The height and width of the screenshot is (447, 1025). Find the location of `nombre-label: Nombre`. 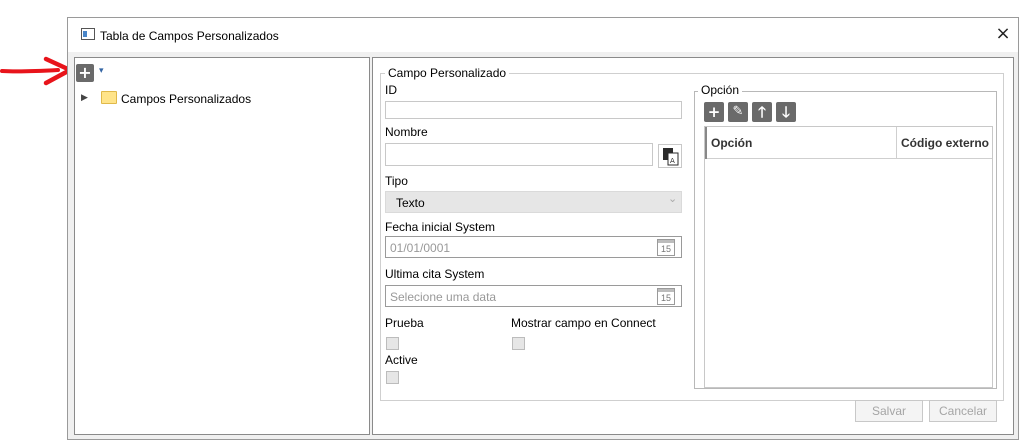

nombre-label: Nombre is located at coordinates (406, 132).